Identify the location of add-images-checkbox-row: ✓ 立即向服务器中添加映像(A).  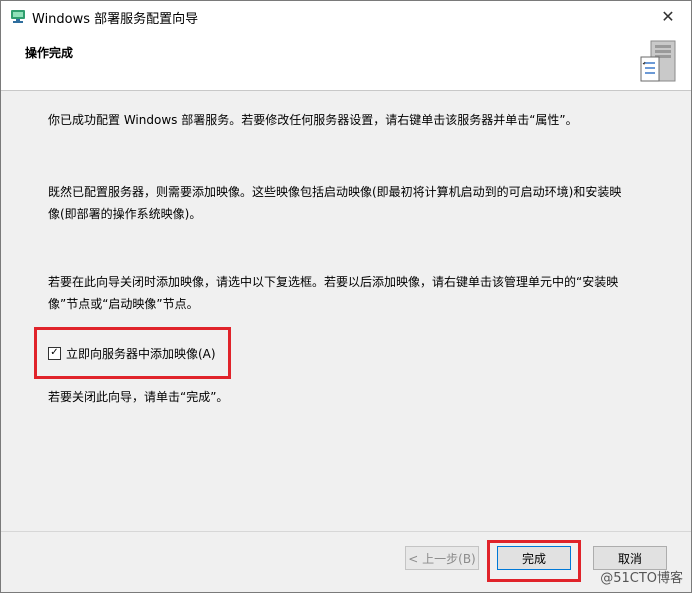
(132, 353).